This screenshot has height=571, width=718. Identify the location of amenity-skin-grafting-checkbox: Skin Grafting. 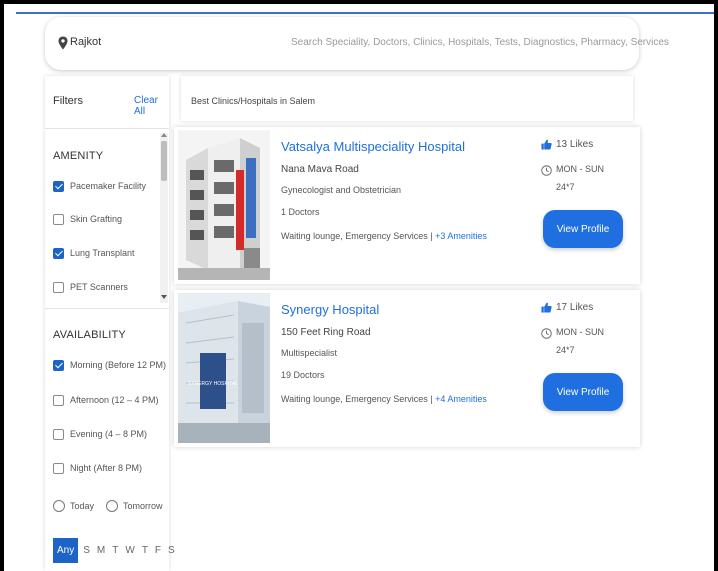
(87, 219).